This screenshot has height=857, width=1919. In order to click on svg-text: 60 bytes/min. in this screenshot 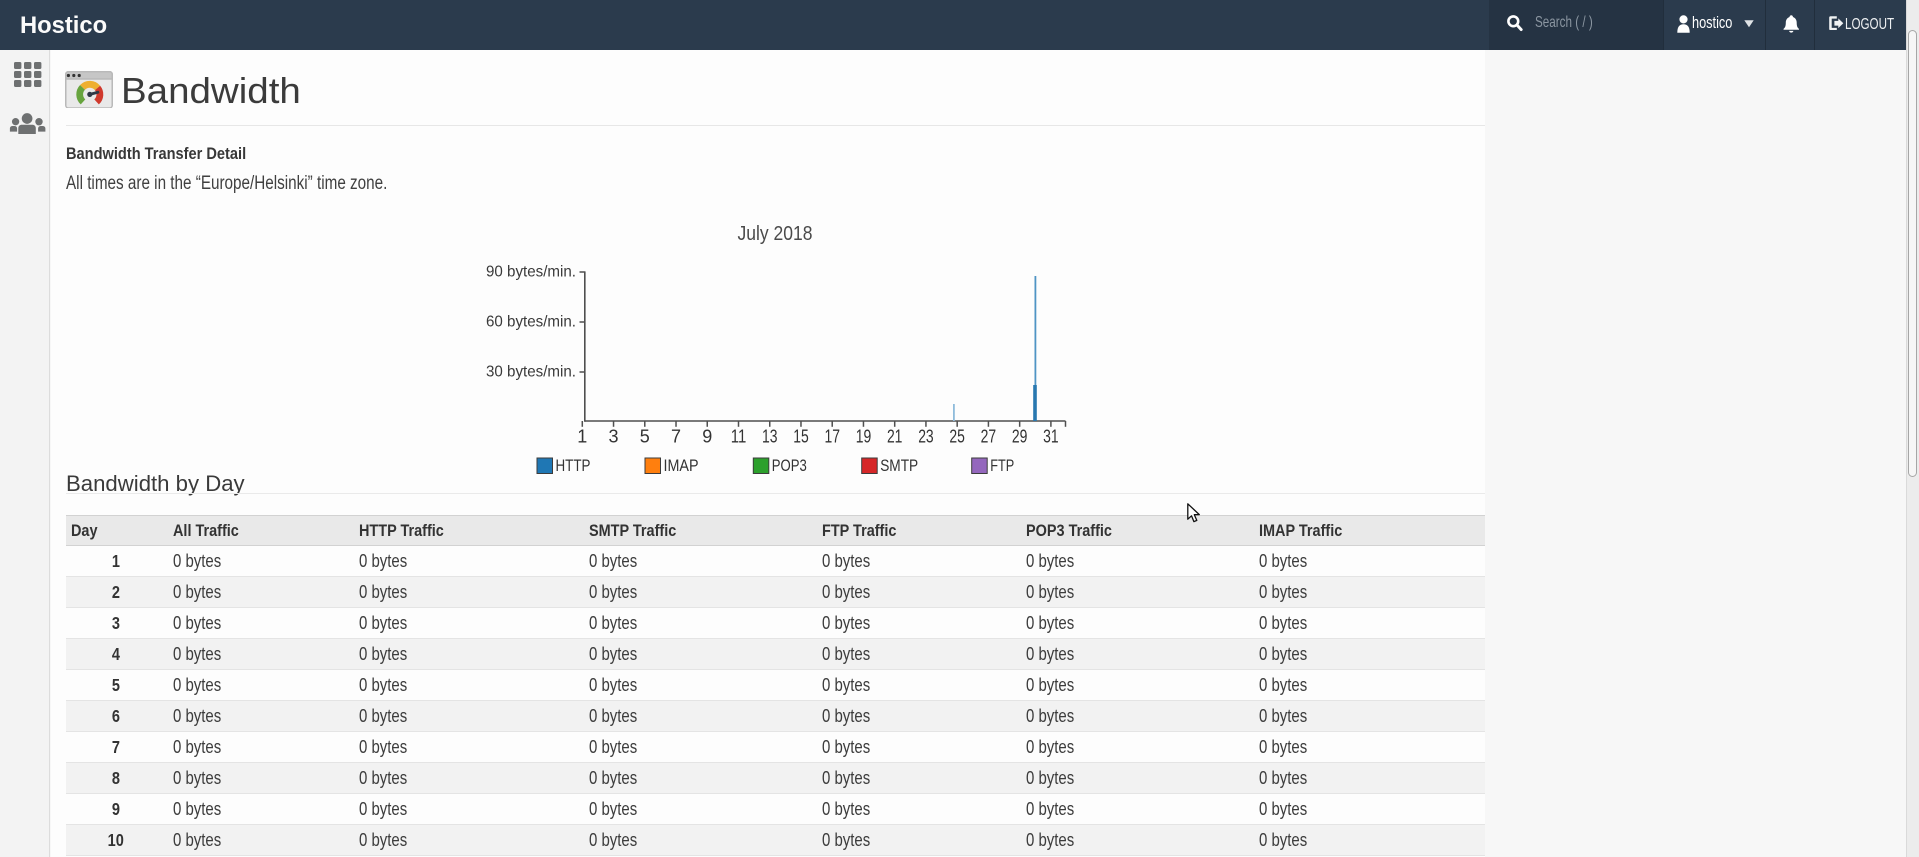, I will do `click(531, 321)`.